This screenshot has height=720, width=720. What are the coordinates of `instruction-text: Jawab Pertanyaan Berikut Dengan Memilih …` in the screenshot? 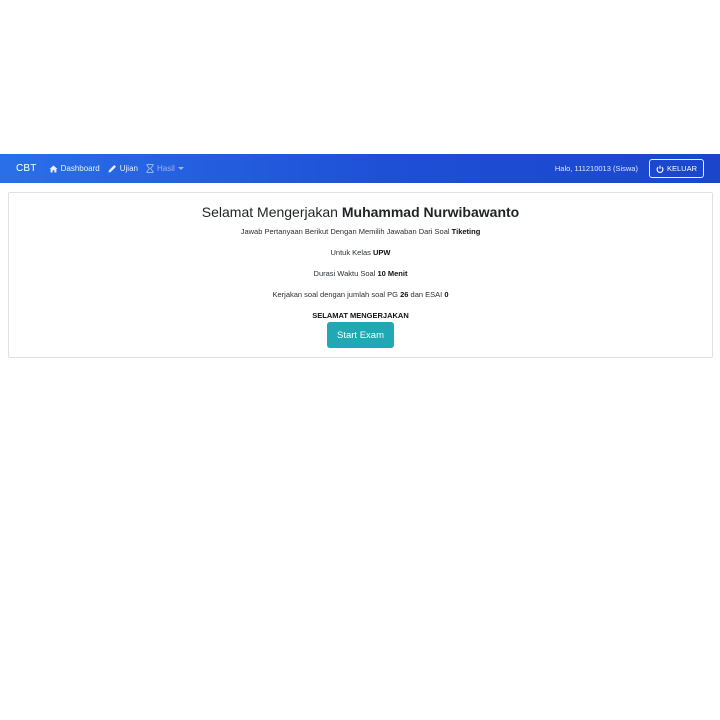 It's located at (345, 231).